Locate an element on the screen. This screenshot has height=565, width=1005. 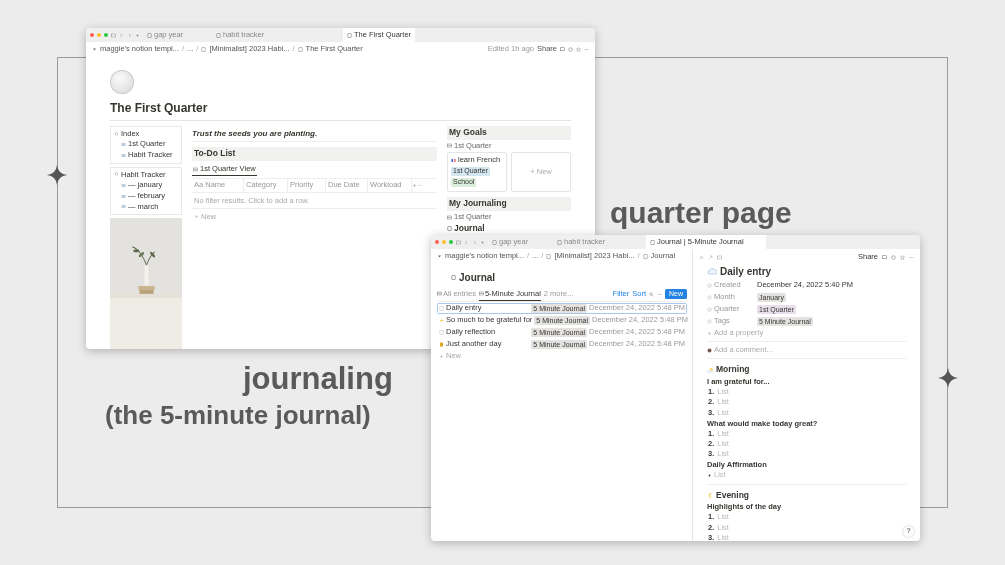
sun-cloud-icon is located at coordinates (710, 370).